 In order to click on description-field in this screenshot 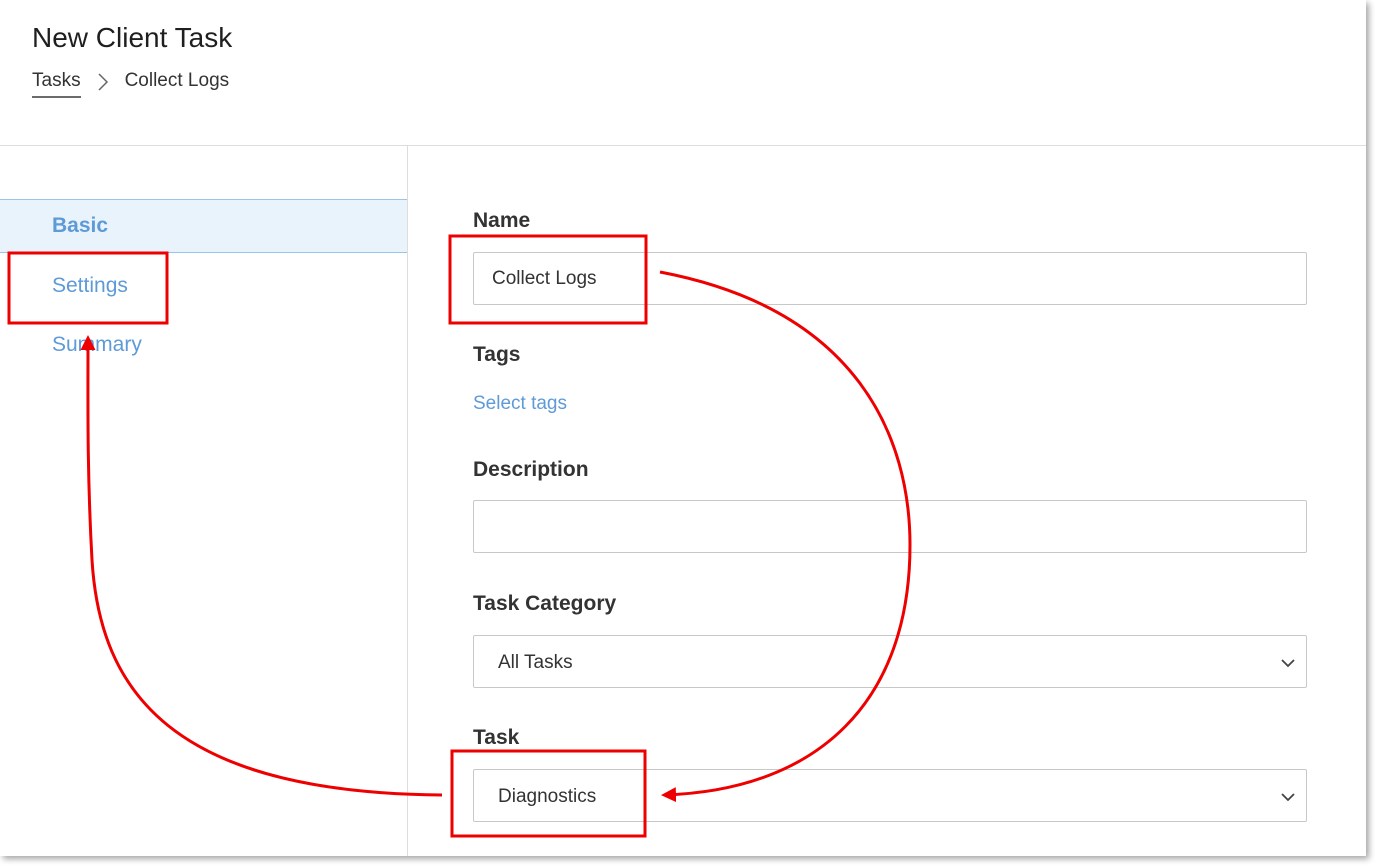, I will do `click(890, 526)`.